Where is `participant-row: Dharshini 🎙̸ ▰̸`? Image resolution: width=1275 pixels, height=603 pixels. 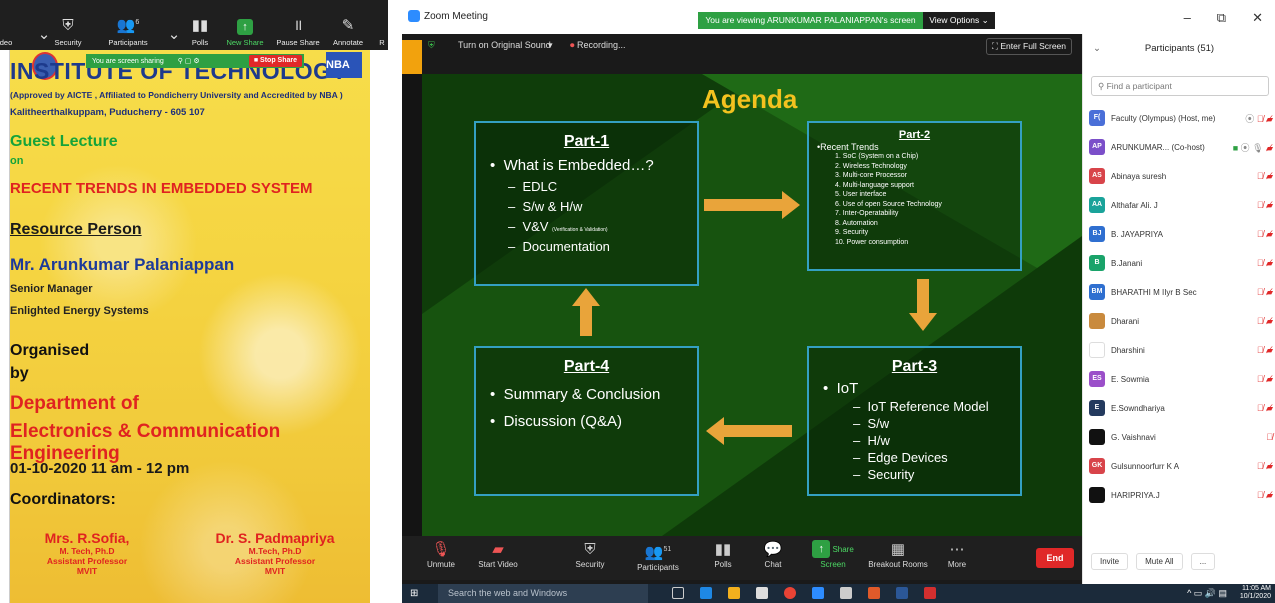 participant-row: Dharshini 🎙̸ ▰̸ is located at coordinates (1181, 350).